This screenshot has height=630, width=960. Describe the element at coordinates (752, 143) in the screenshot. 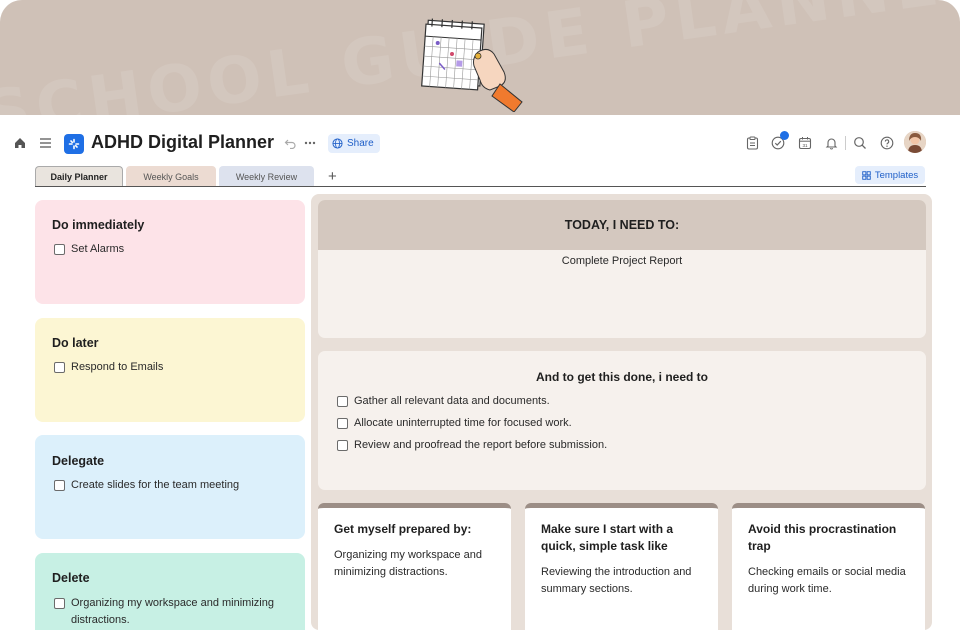

I see `clipboard-icon` at that location.